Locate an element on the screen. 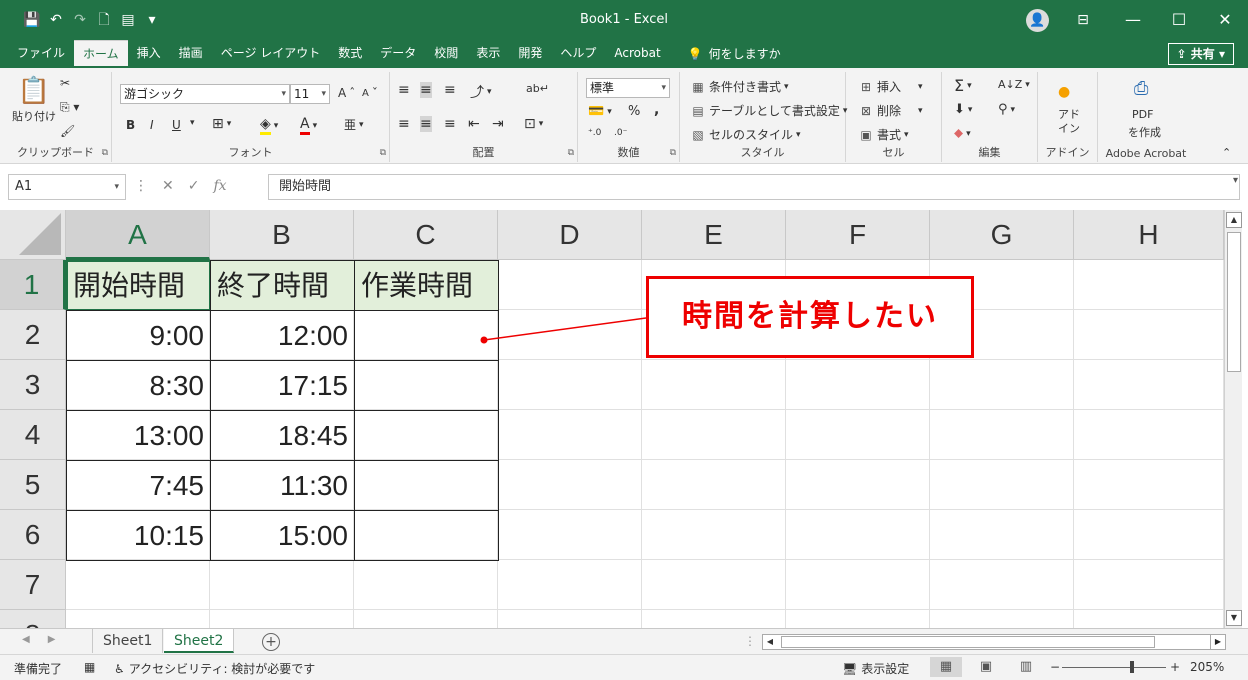 The width and height of the screenshot is (1248, 680). page-layout-view-icon: ▣ is located at coordinates (986, 667).